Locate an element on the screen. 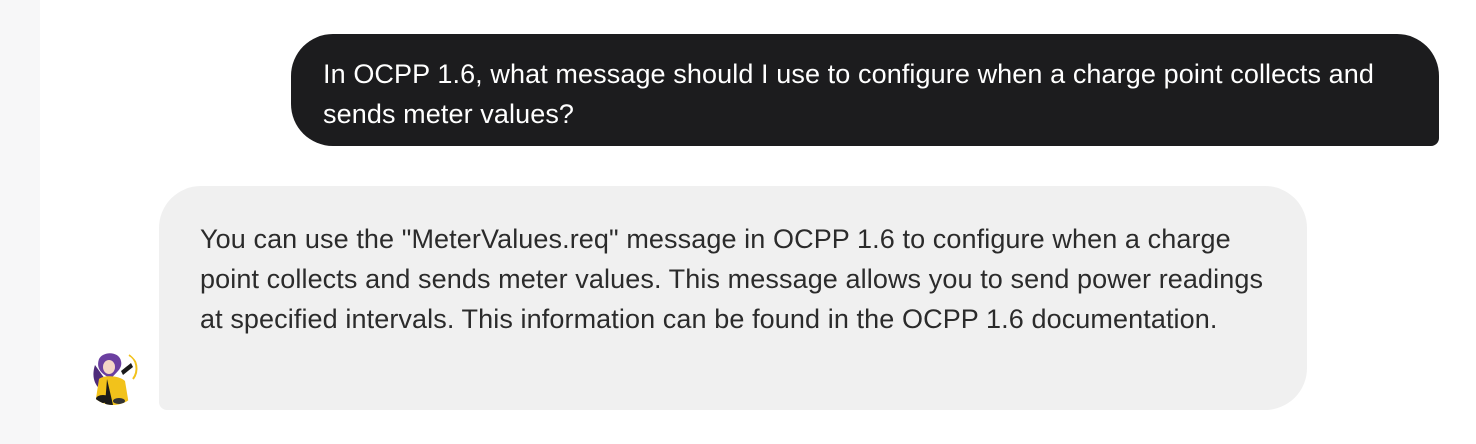 Image resolution: width=1476 pixels, height=444 pixels. left-gutter is located at coordinates (20, 222).